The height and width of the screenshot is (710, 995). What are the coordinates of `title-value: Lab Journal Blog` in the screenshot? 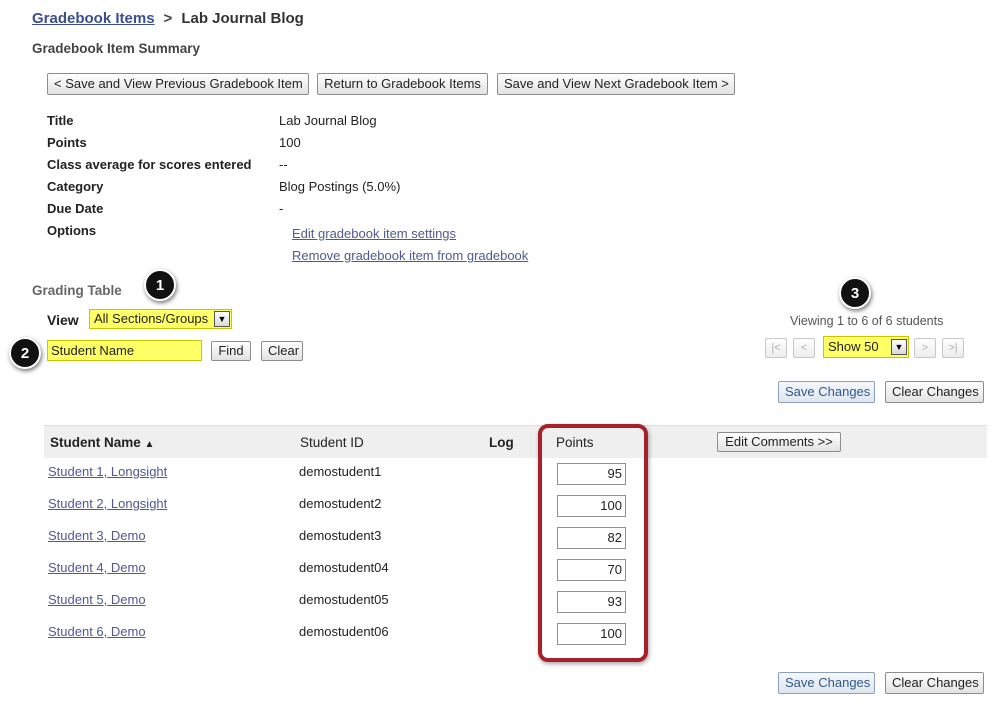 It's located at (328, 120).